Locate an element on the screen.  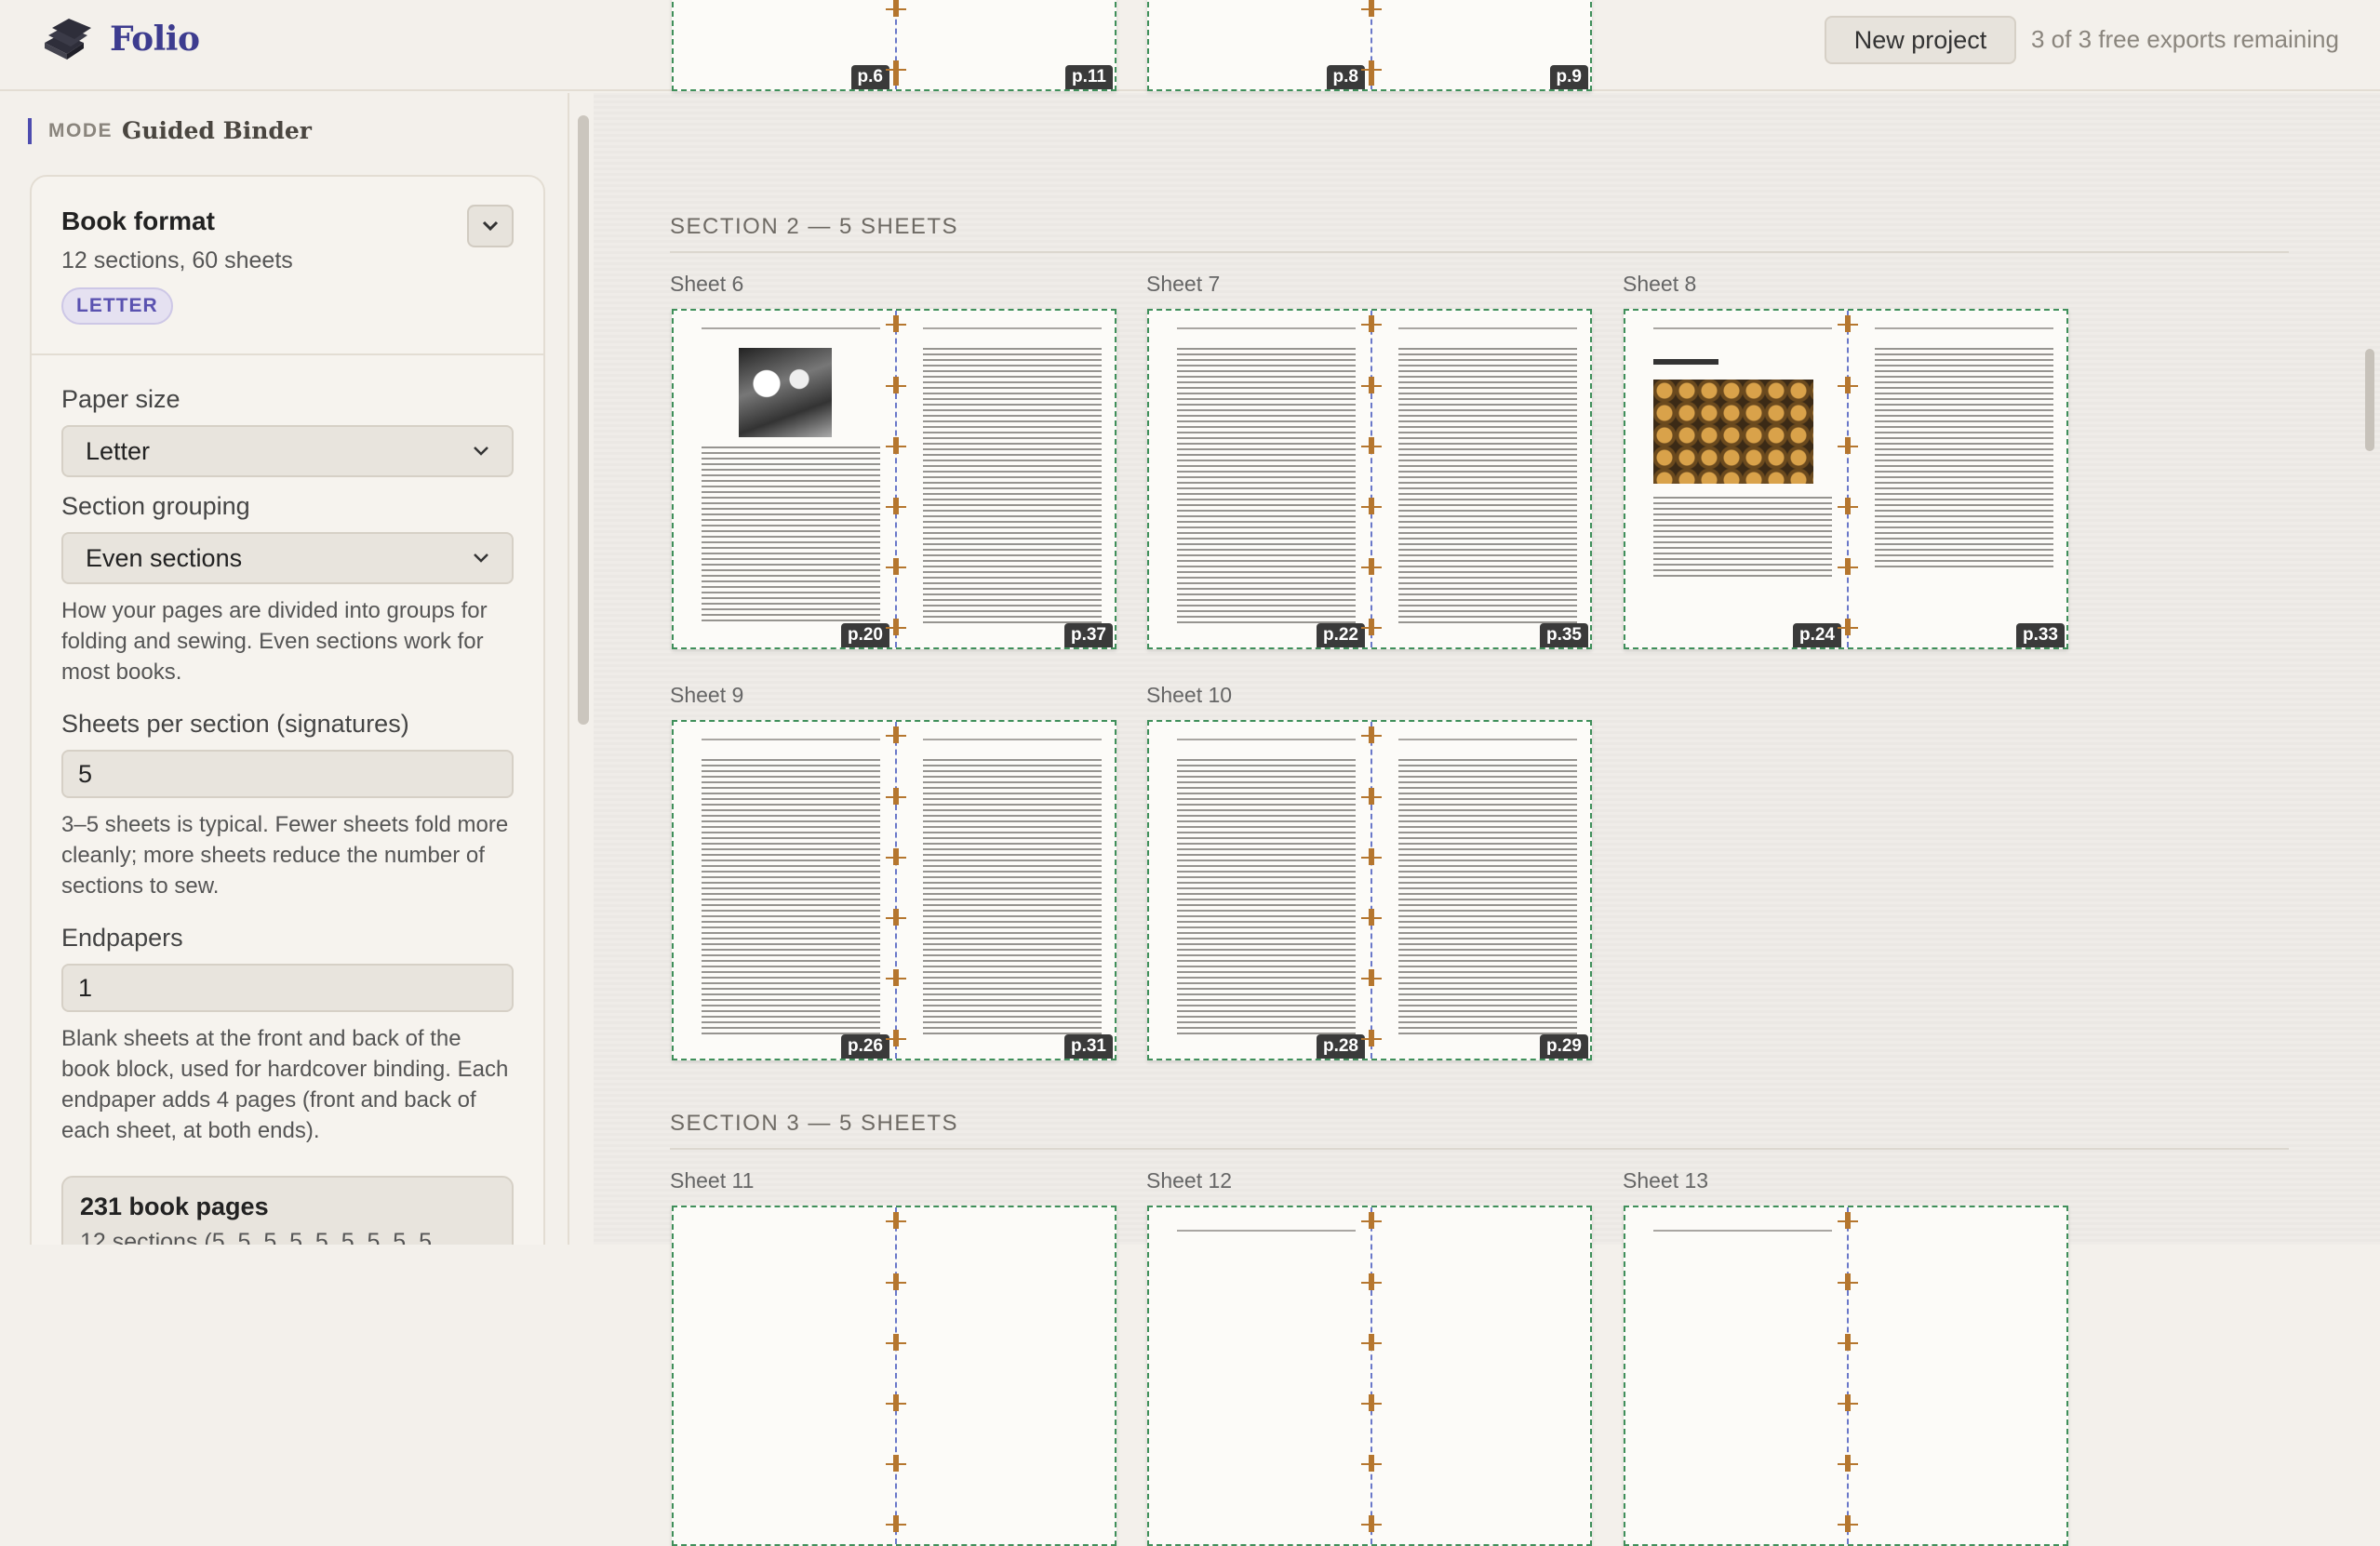
sheet-label: Sheet 9 is located at coordinates (707, 695).